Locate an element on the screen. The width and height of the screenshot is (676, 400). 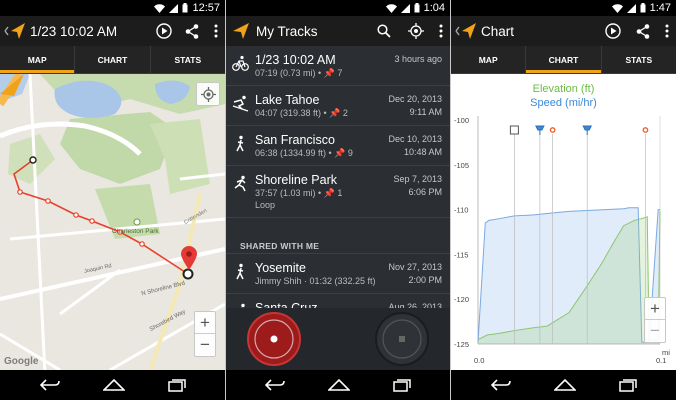
track-description: Loop is located at coordinates (265, 205).